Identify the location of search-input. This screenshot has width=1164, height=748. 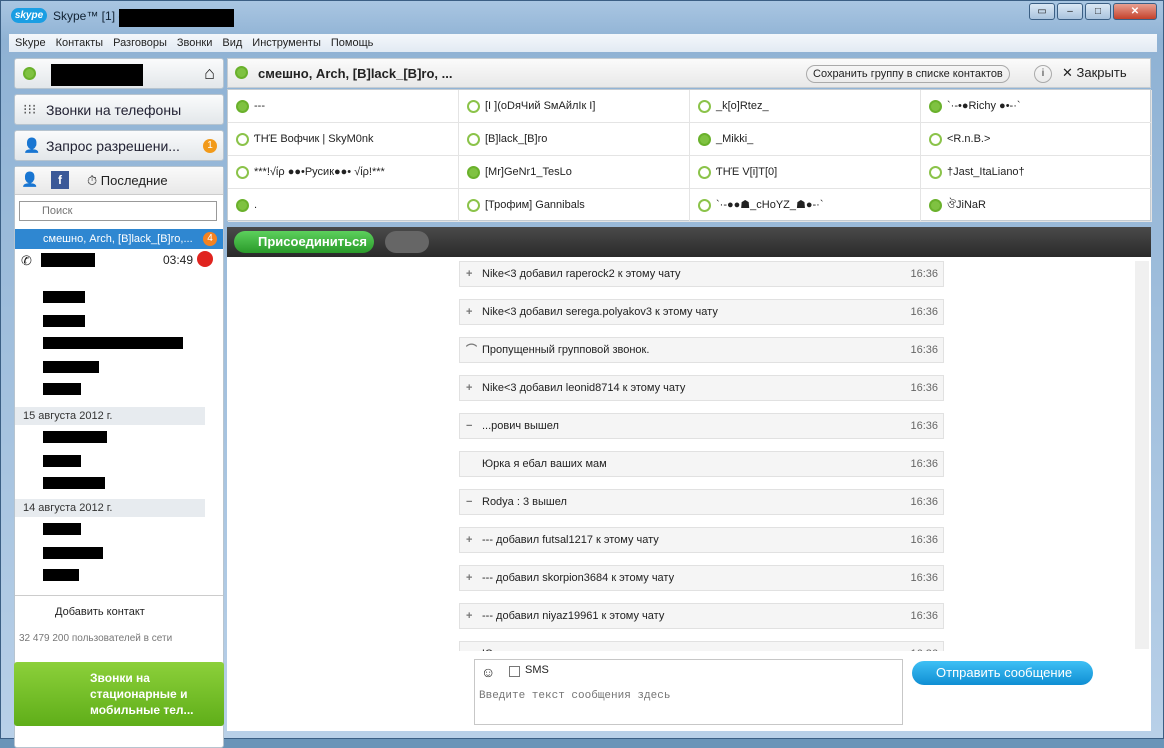
(118, 211).